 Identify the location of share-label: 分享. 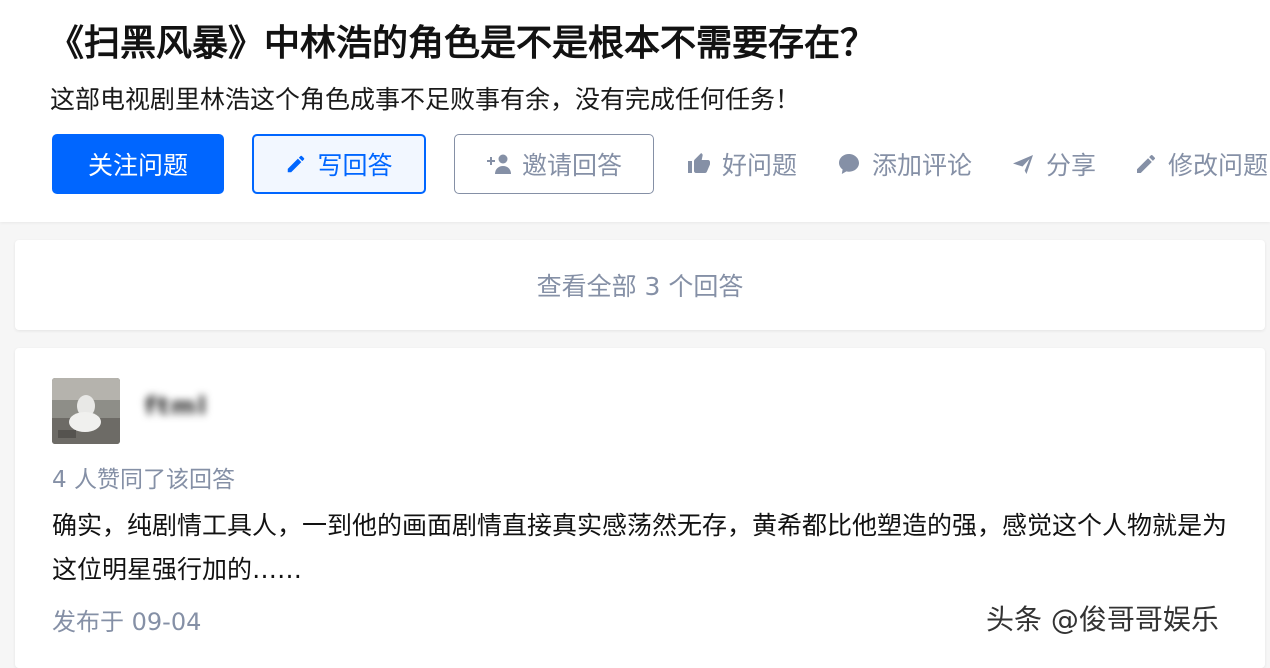
(1071, 165).